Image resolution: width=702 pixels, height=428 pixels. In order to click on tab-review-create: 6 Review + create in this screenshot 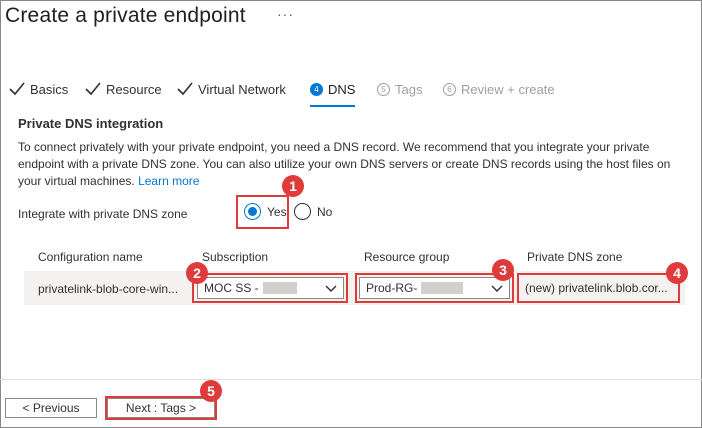, I will do `click(499, 89)`.